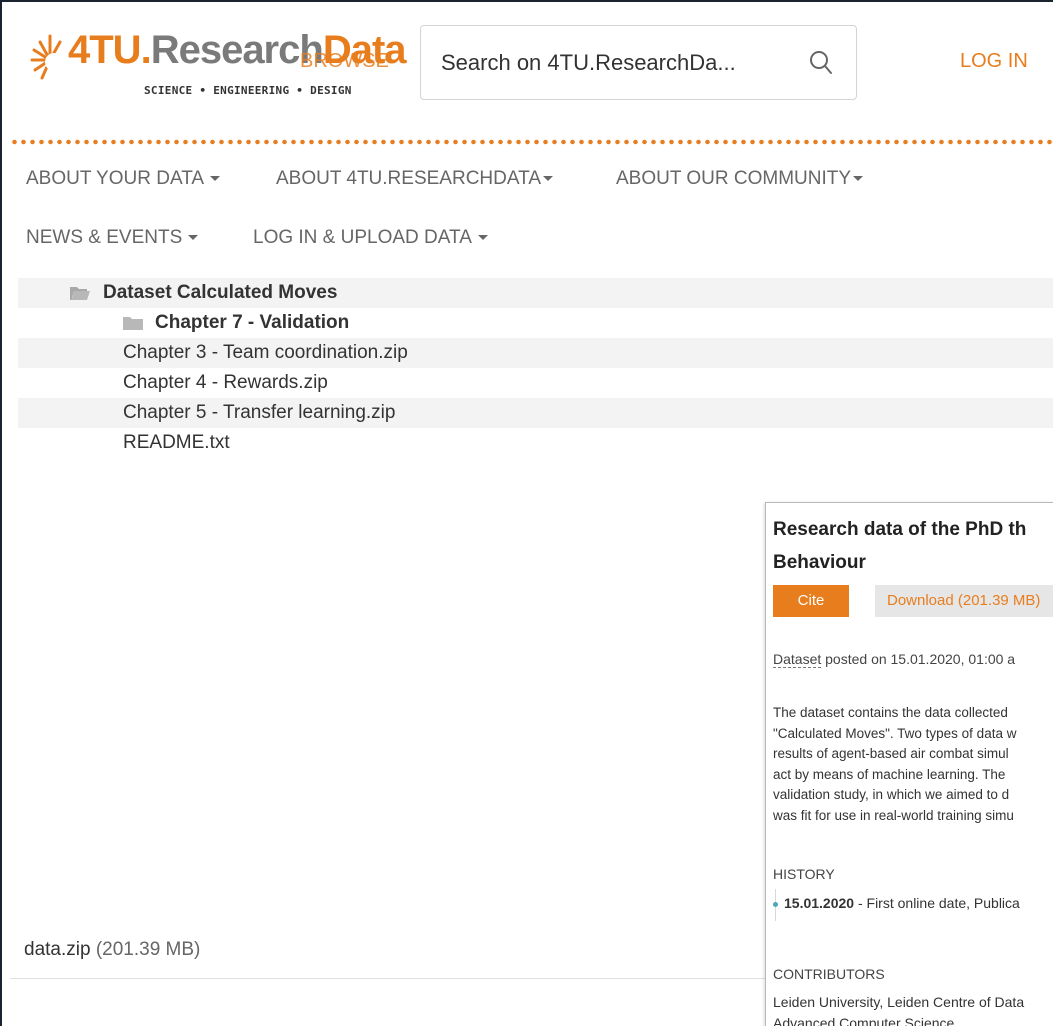 This screenshot has height=1026, width=1053. I want to click on nav-news-events: NEWS & EVENTS, so click(112, 238).